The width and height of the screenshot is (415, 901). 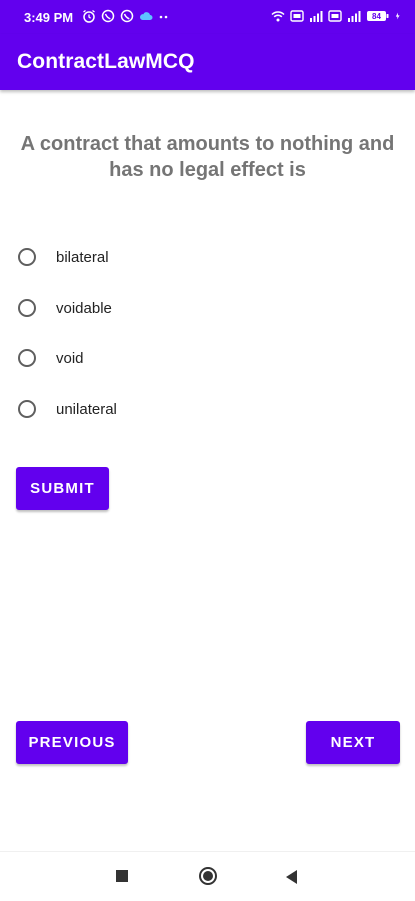 I want to click on status-time: 3:49 PM, so click(x=49, y=17).